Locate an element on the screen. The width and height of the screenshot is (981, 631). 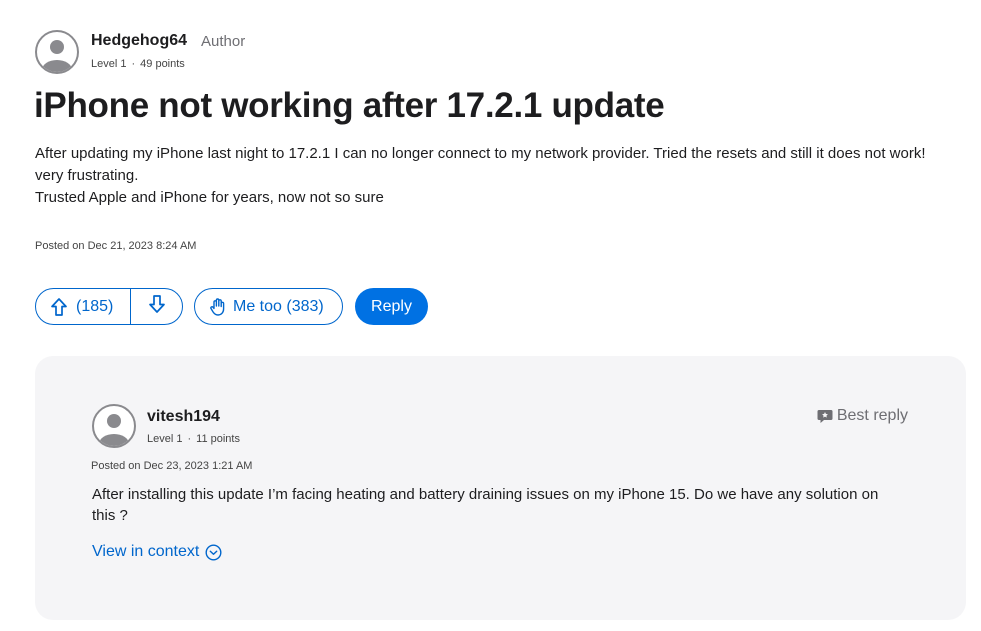
reply-button: Reply is located at coordinates (391, 306).